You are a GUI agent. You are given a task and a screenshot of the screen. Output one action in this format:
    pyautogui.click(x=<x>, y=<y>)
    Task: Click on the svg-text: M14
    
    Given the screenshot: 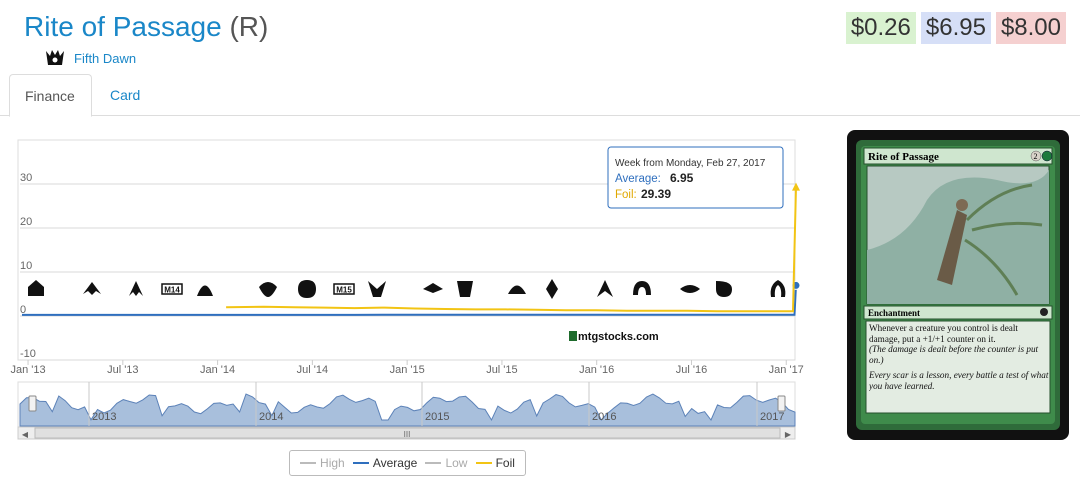 What is the action you would take?
    pyautogui.click(x=172, y=290)
    